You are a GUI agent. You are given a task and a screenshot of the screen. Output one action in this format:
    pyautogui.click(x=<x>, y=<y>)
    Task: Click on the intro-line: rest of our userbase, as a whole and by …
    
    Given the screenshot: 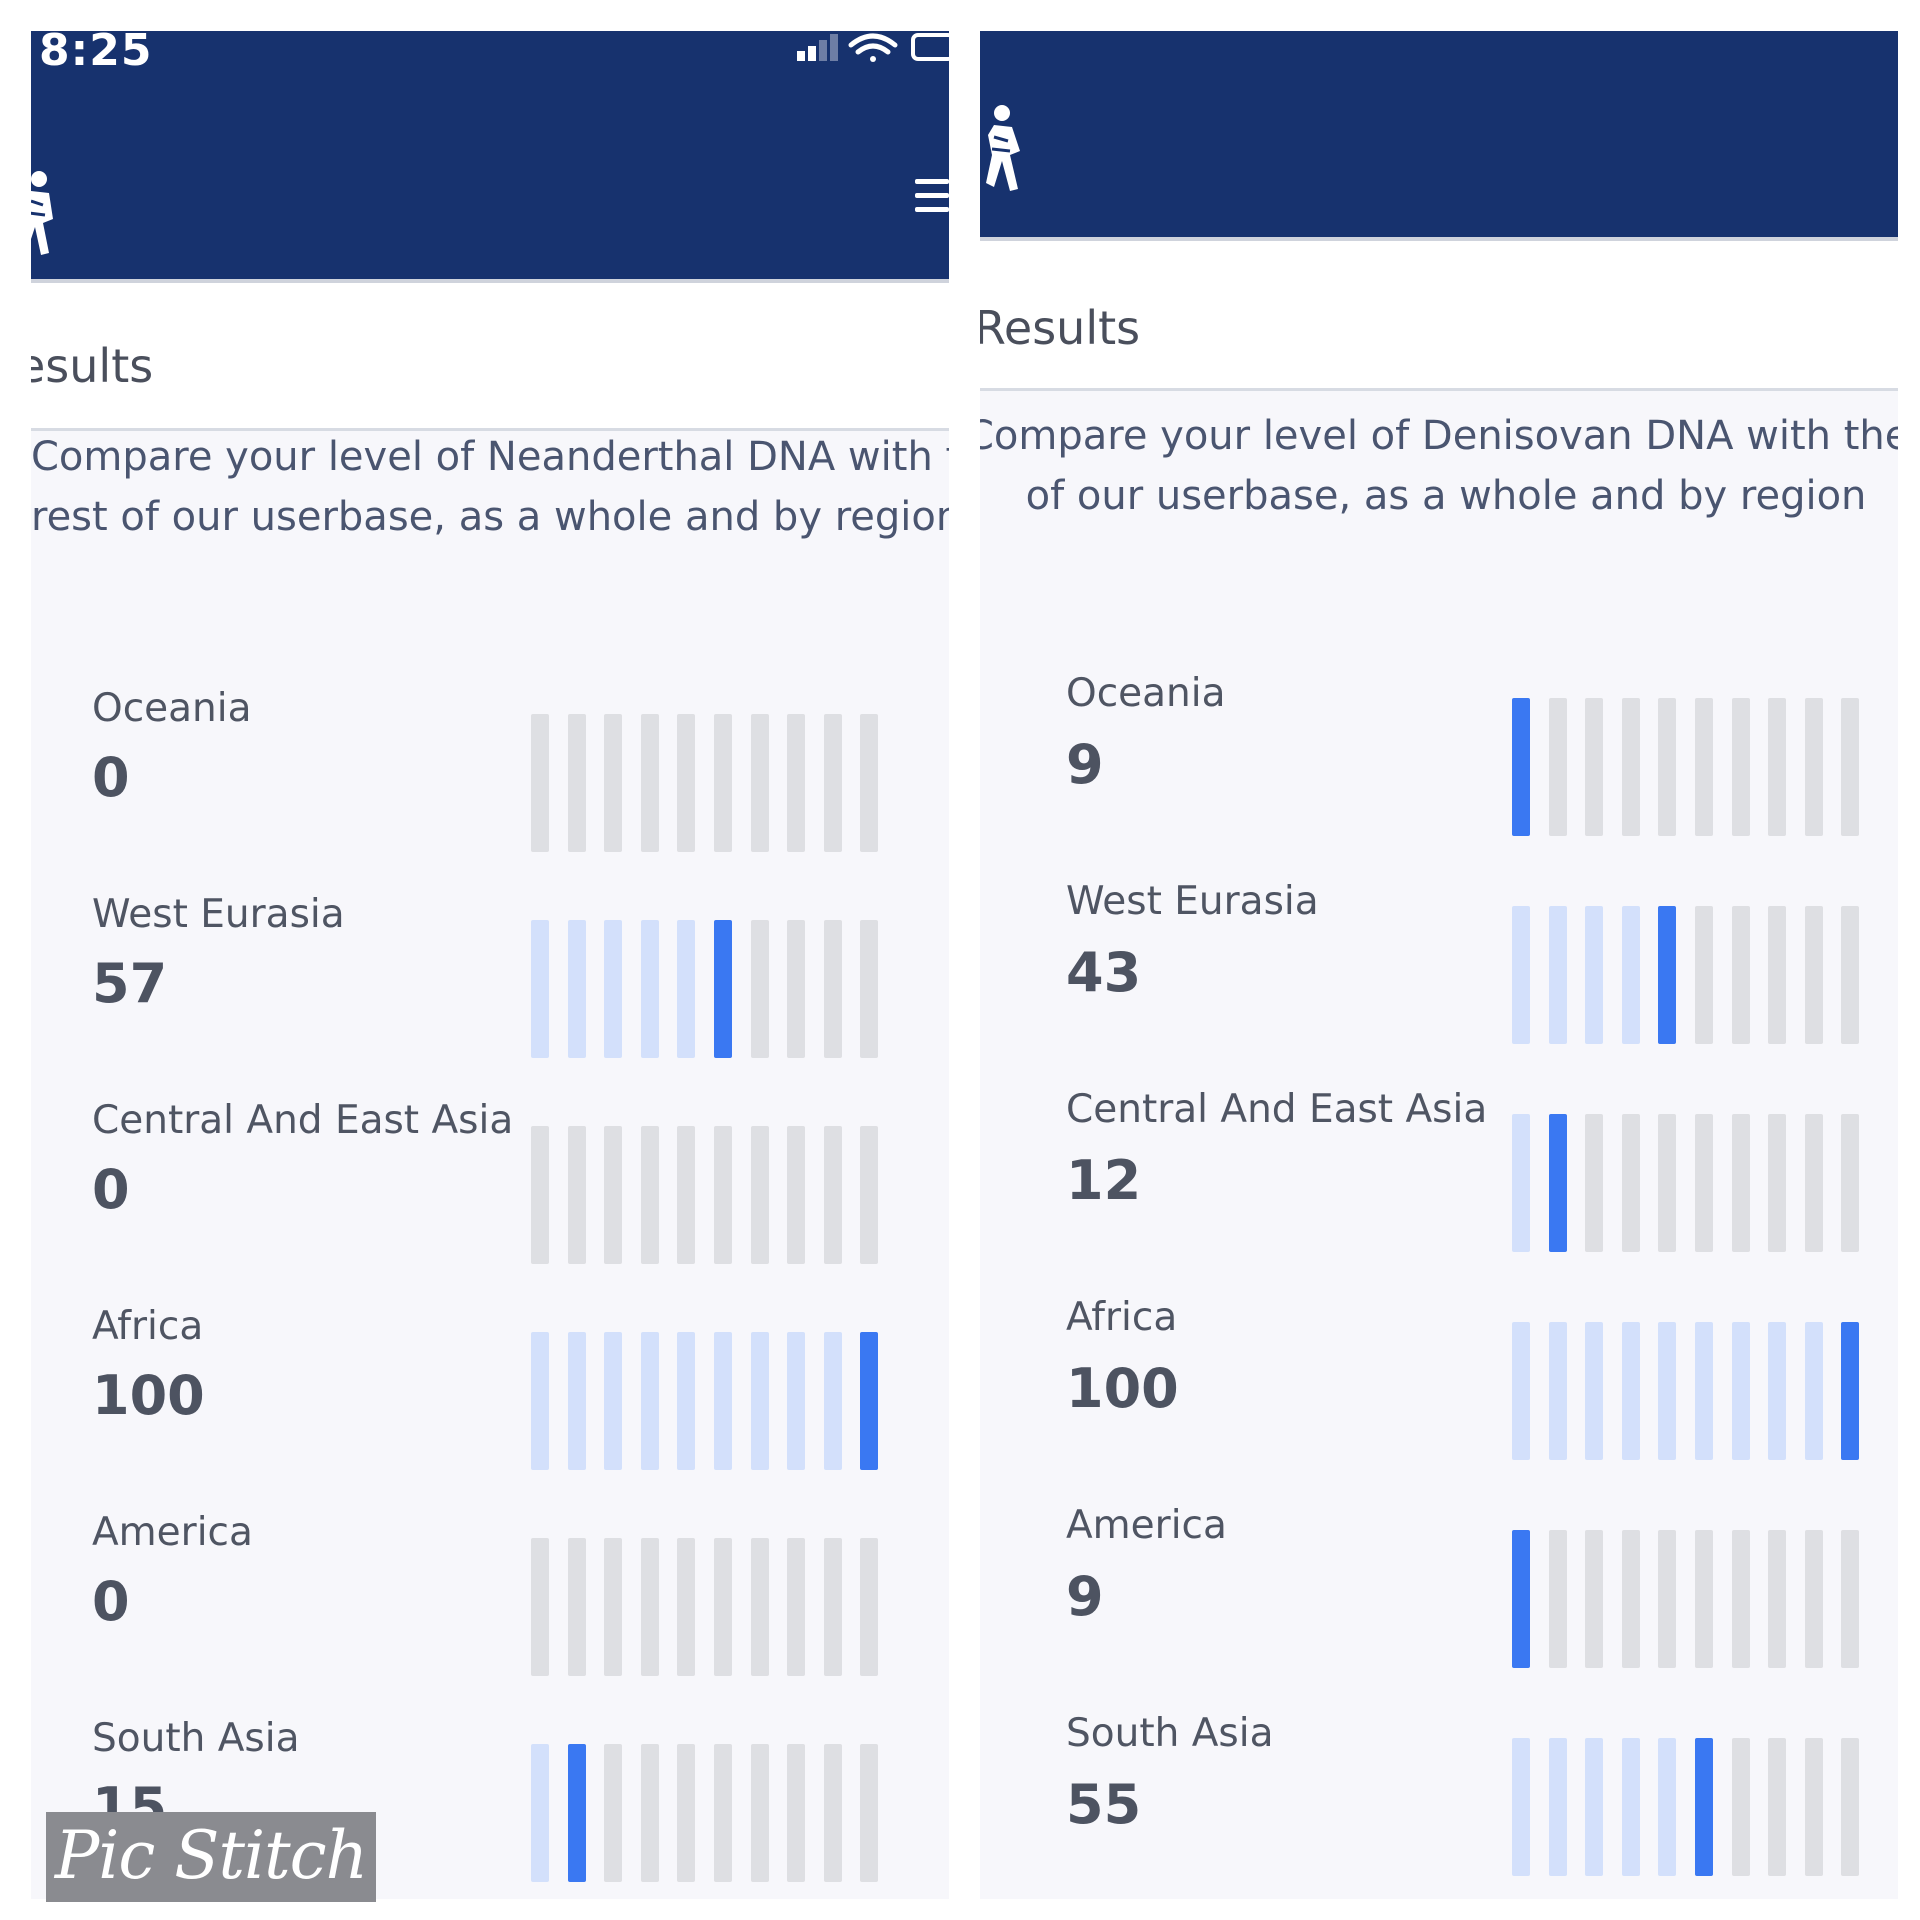 What is the action you would take?
    pyautogui.click(x=490, y=517)
    